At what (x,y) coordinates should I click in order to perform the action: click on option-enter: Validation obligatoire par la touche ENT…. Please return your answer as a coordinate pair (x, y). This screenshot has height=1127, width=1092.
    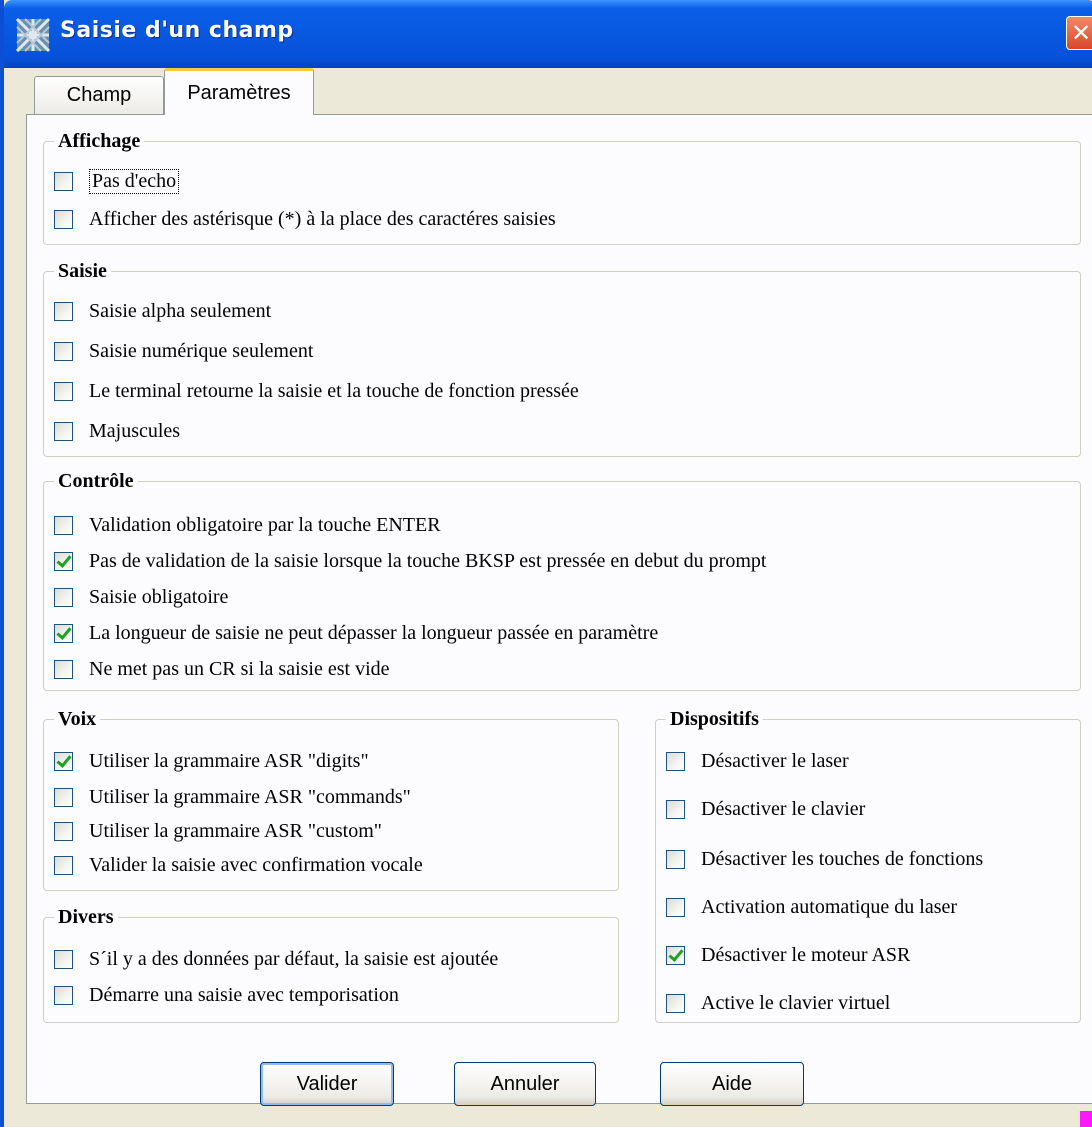
    Looking at the image, I should click on (247, 525).